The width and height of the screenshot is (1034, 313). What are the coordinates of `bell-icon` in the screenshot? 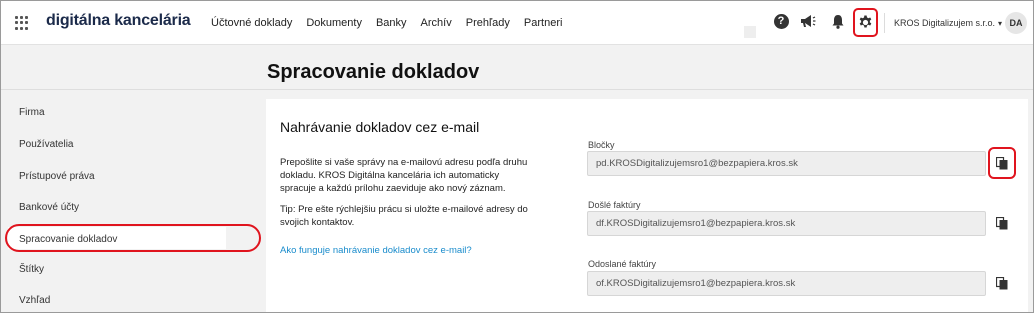 It's located at (838, 21).